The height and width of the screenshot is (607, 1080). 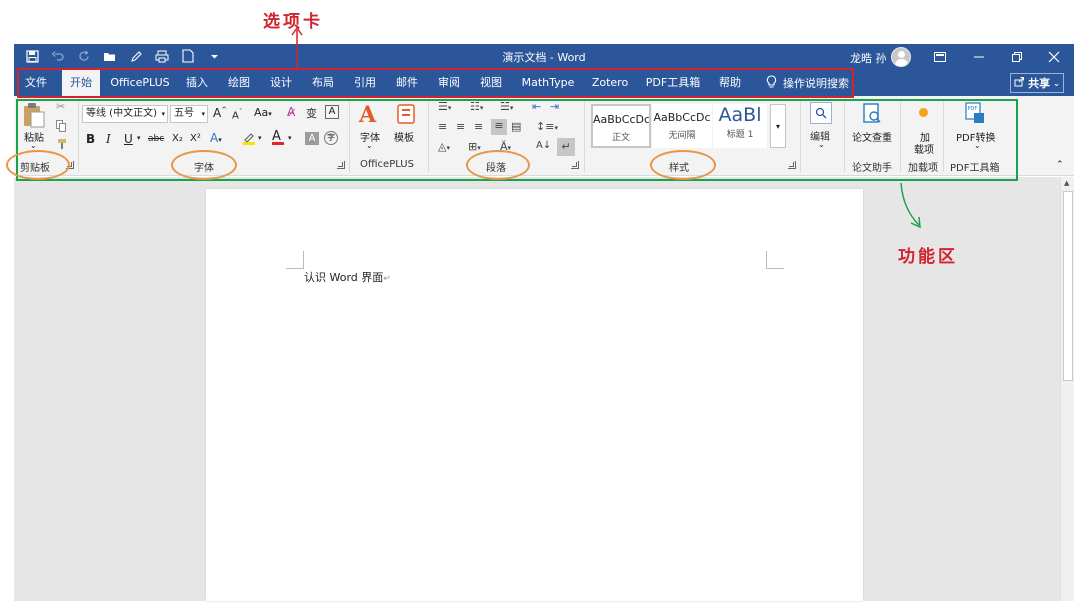 I want to click on avatar, so click(x=901, y=57).